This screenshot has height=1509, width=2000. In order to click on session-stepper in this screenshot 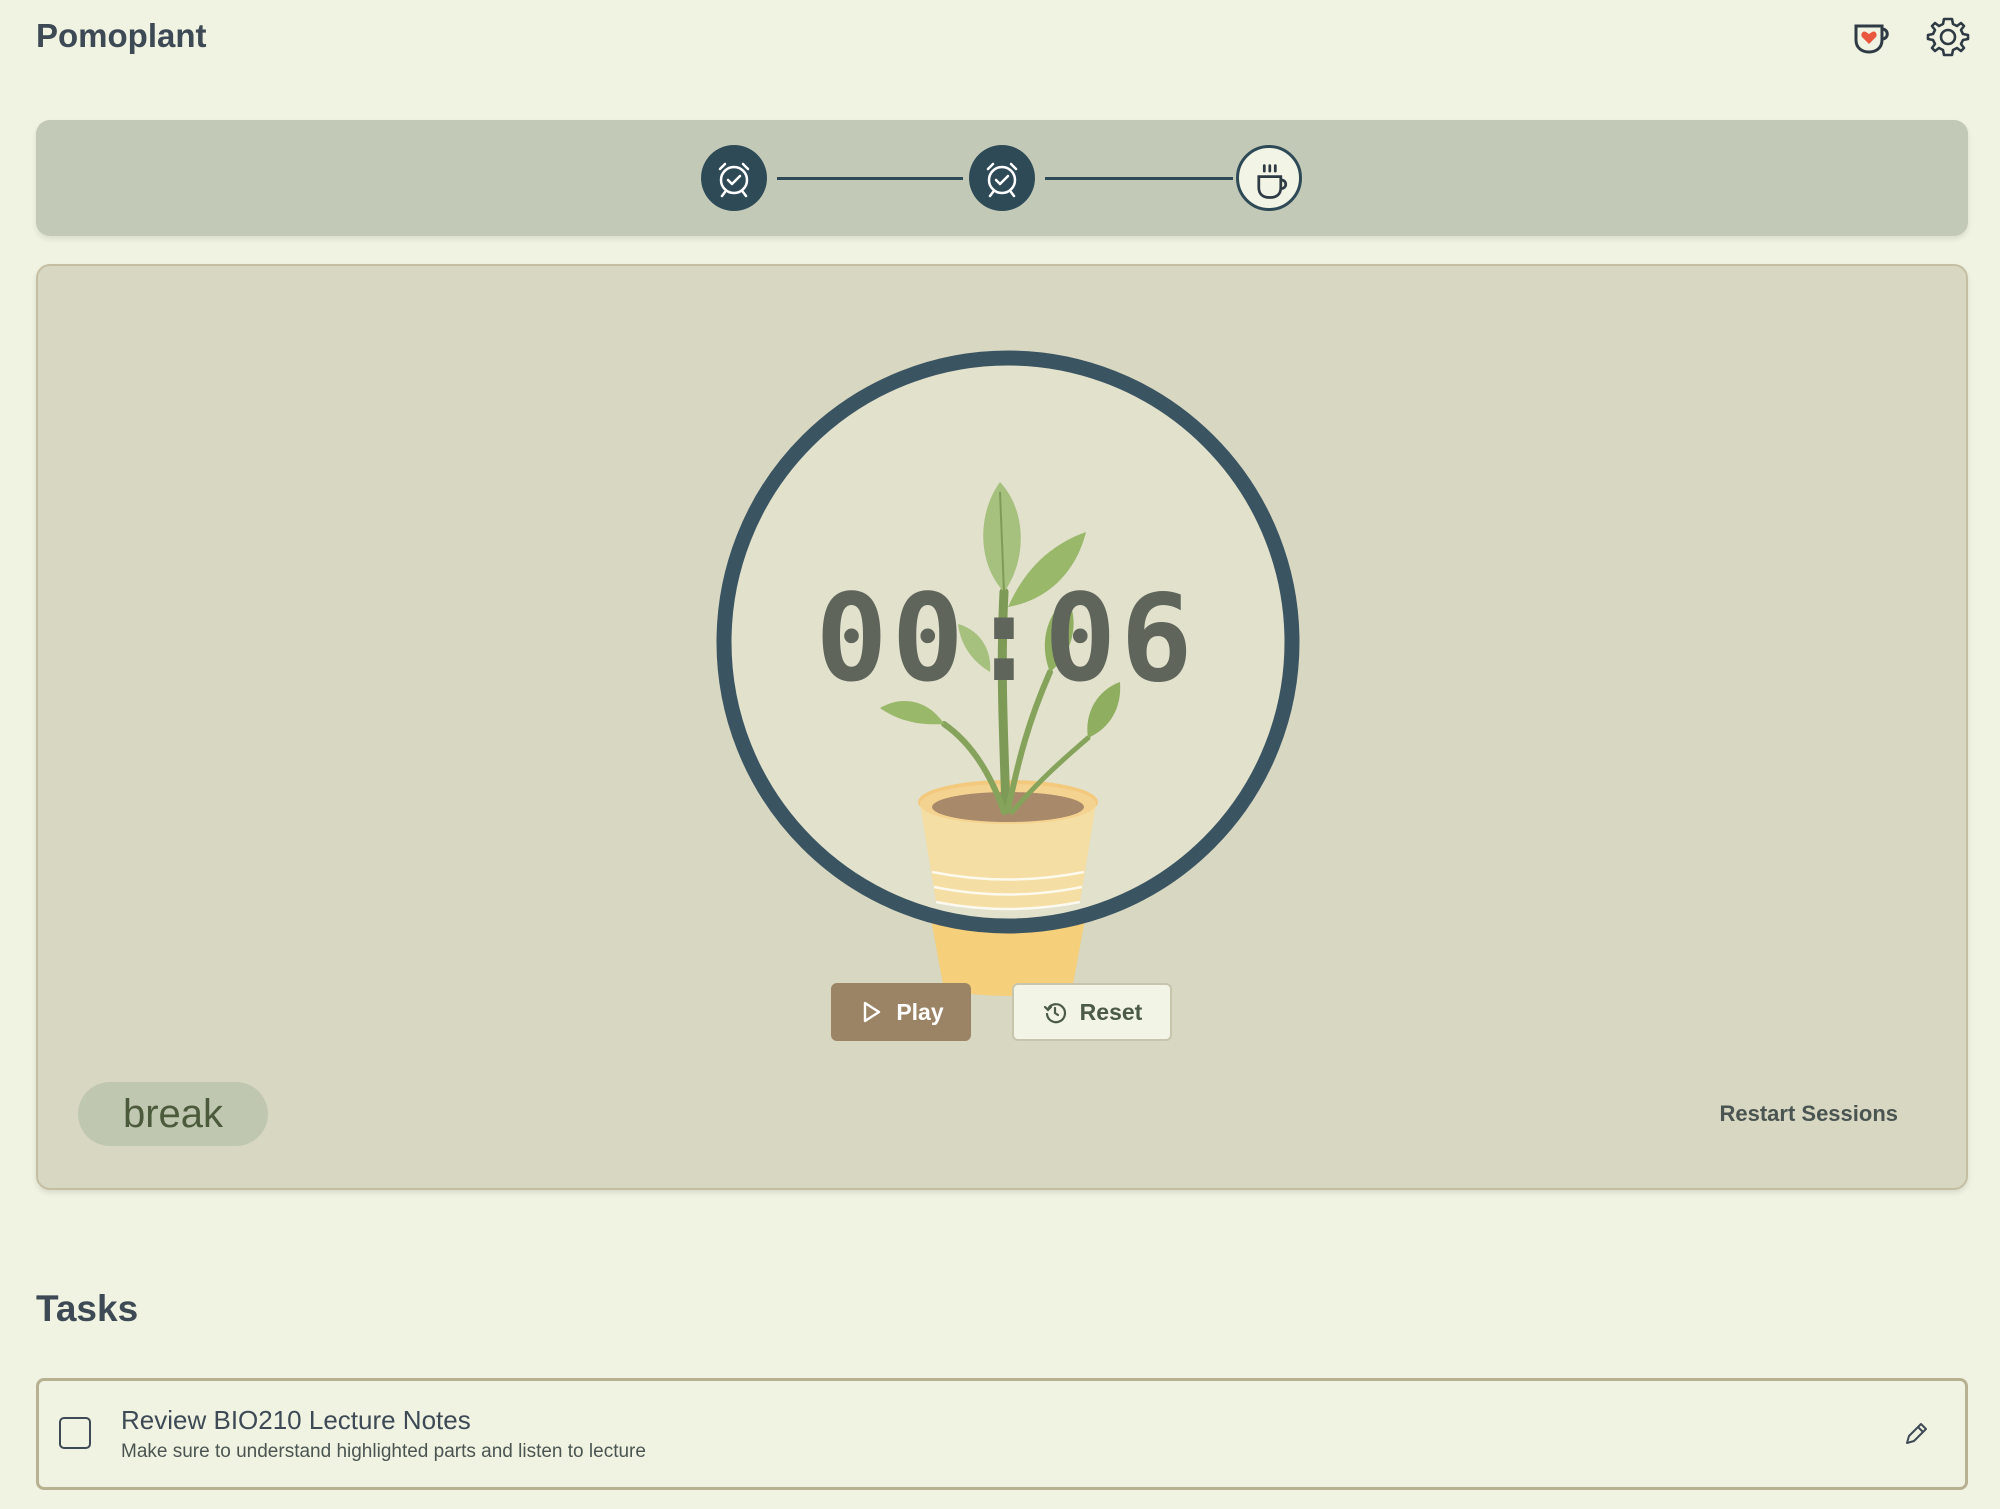, I will do `click(1002, 178)`.